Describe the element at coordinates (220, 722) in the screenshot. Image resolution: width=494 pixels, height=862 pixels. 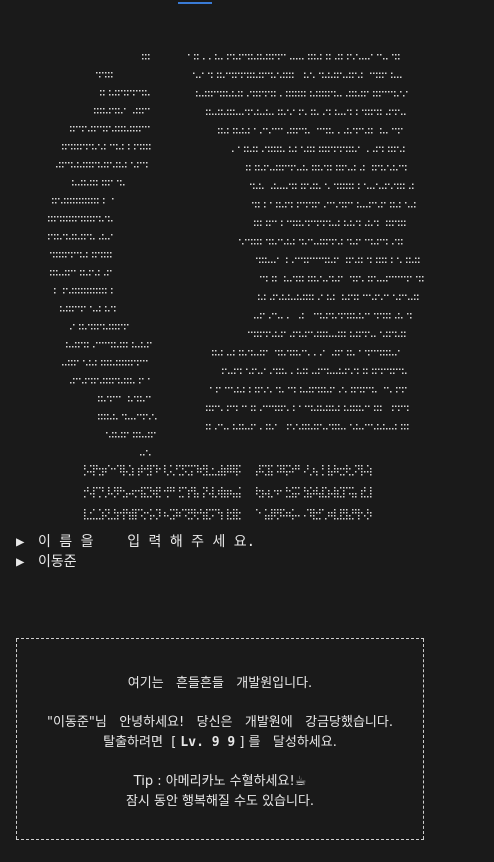
I see `greeting-line: "이동준"님 안녕하세요! 당신은 개발원에 강금당했습니다.` at that location.